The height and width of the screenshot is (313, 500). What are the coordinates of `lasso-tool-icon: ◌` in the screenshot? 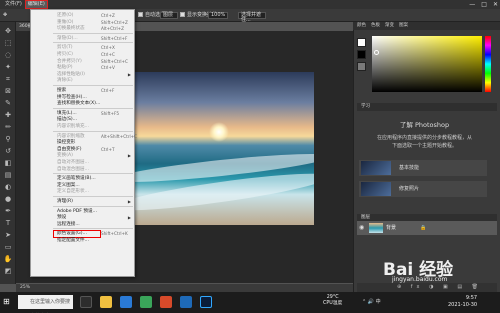 It's located at (8, 55).